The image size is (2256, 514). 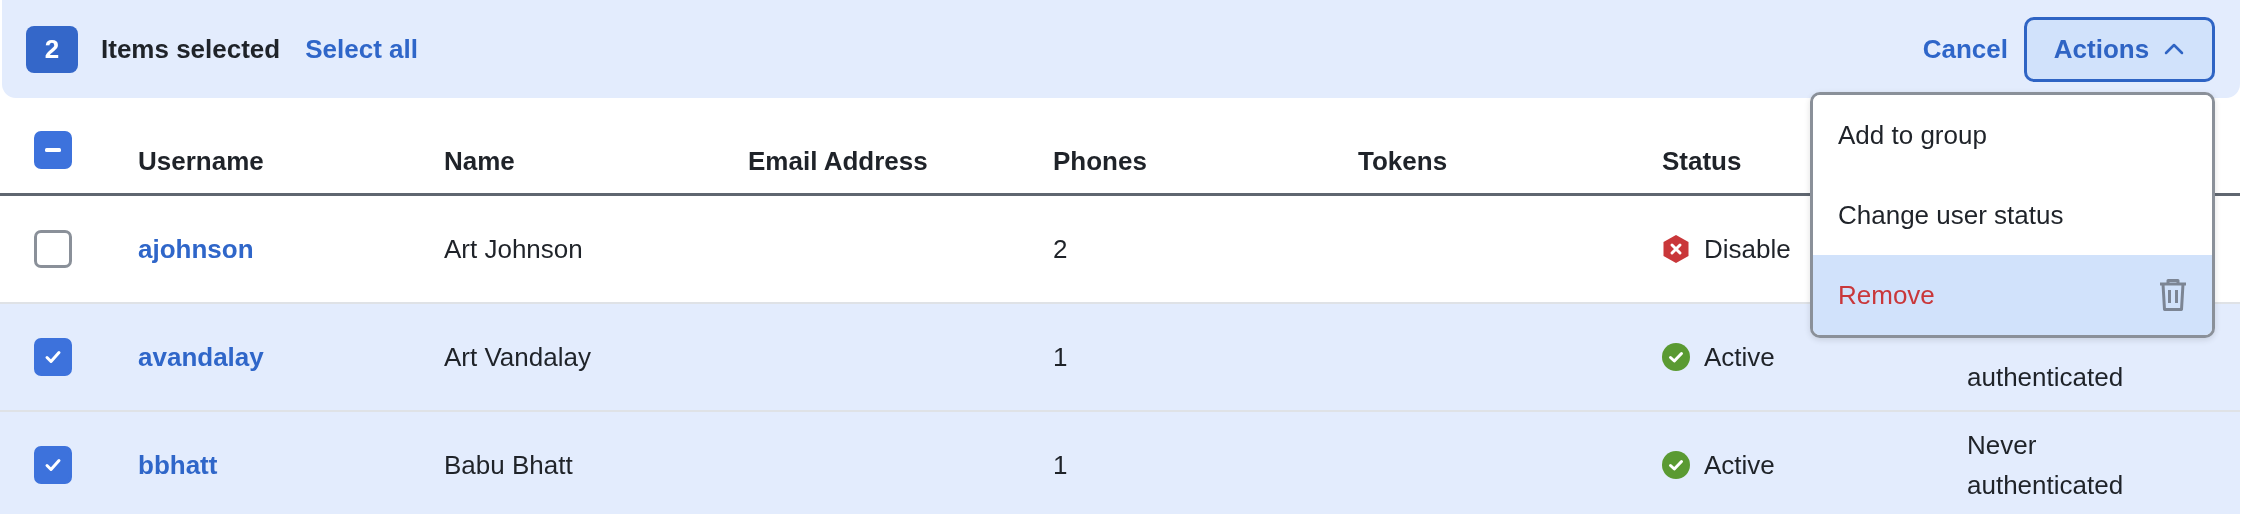 I want to click on error-icon, so click(x=1676, y=249).